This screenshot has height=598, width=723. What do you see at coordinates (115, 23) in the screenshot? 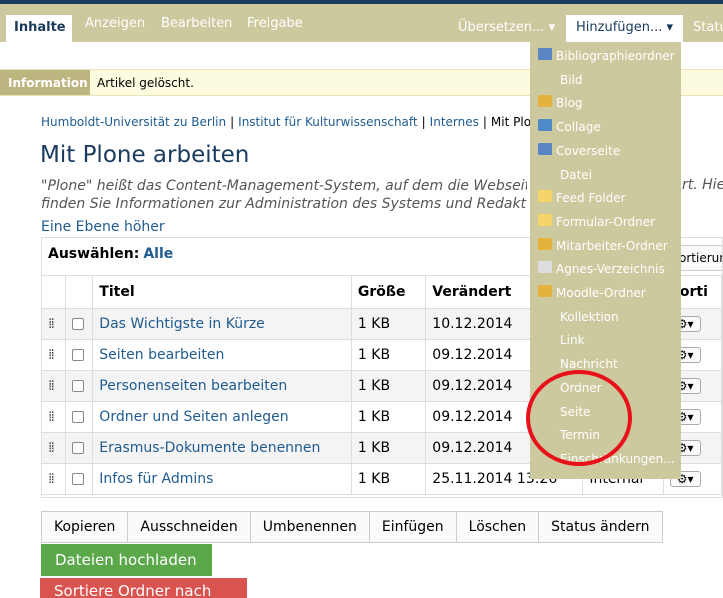
I see `tab-anzeigen: Anzeigen` at bounding box center [115, 23].